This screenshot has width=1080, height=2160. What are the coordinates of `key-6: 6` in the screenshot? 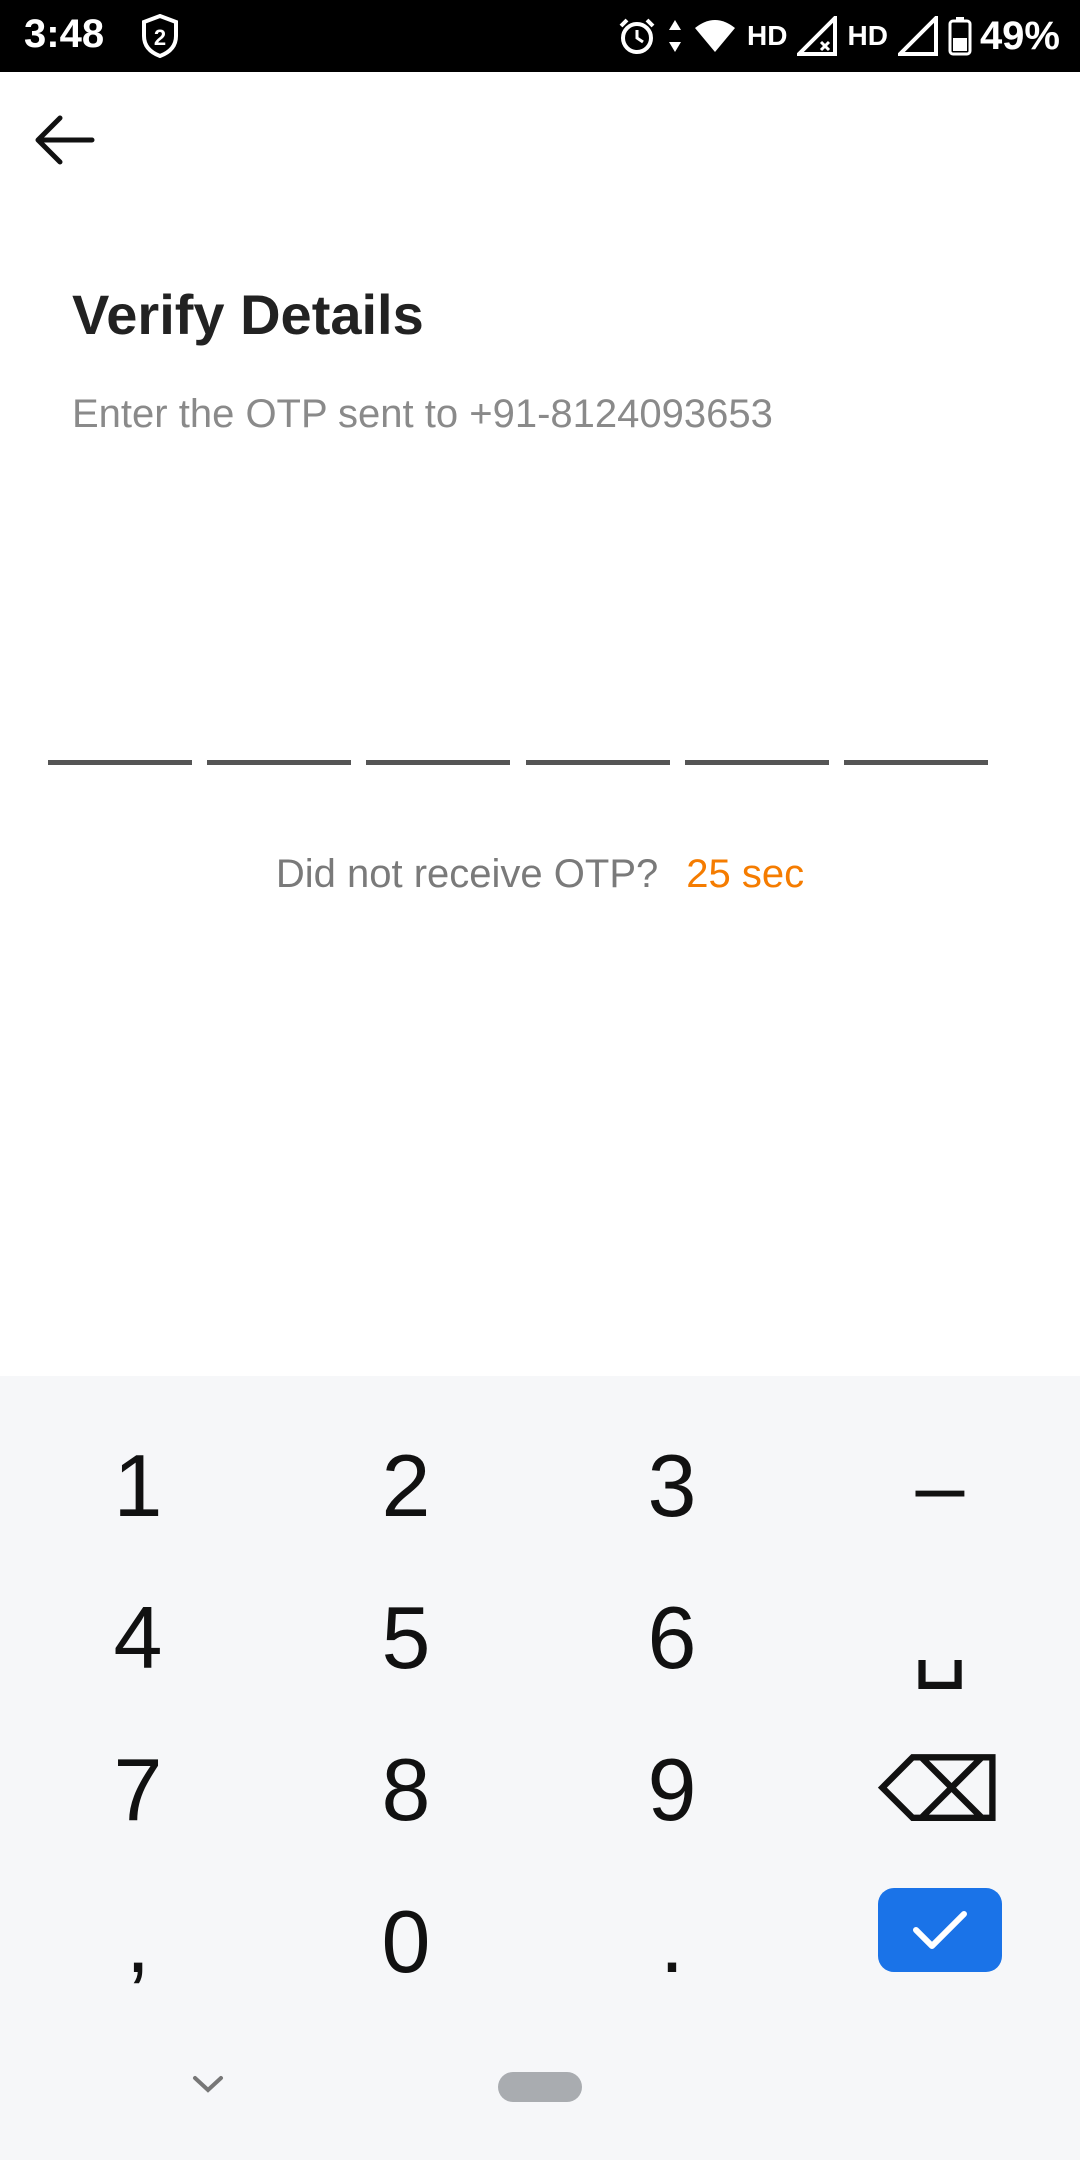 It's located at (672, 1638).